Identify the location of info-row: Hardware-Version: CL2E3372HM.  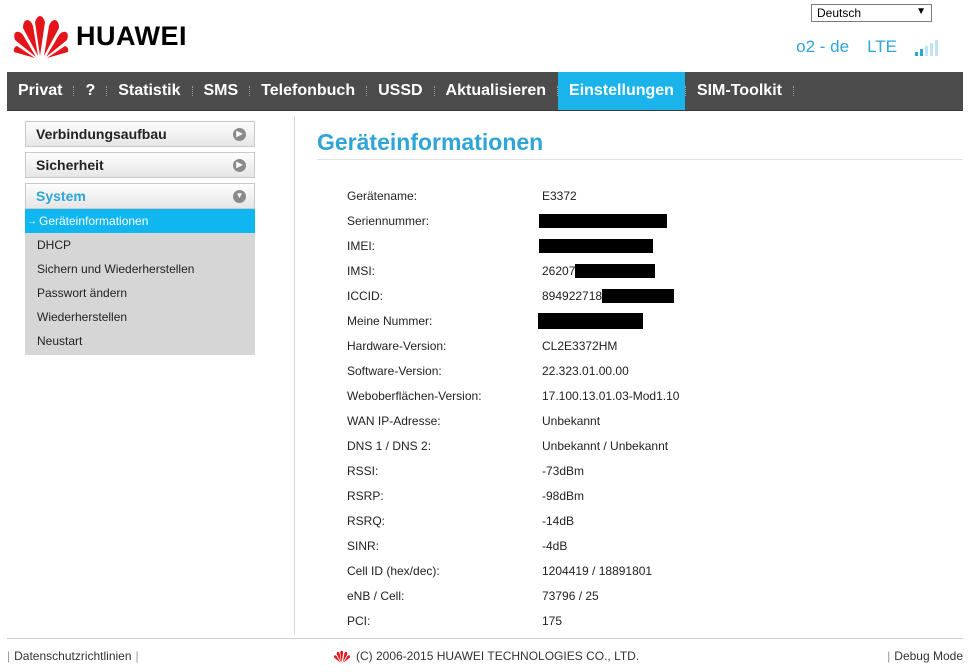
(513, 345).